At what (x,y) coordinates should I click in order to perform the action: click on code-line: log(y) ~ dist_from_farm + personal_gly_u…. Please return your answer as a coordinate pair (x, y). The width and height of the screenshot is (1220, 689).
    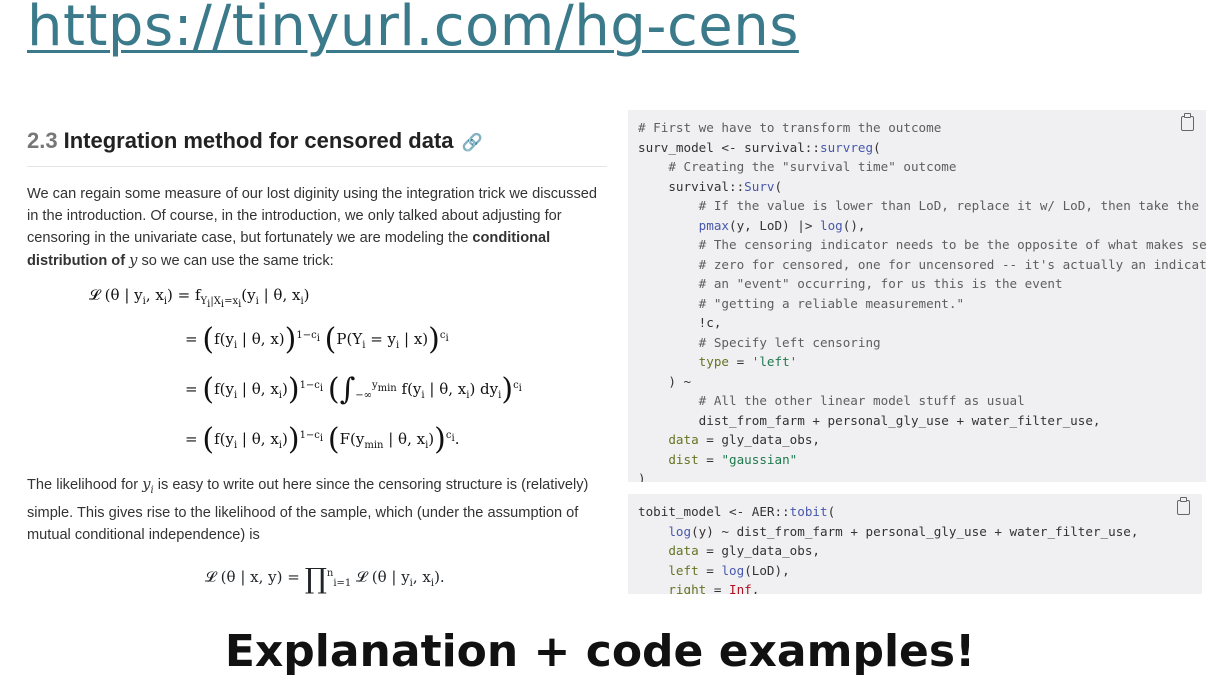
    Looking at the image, I should click on (920, 532).